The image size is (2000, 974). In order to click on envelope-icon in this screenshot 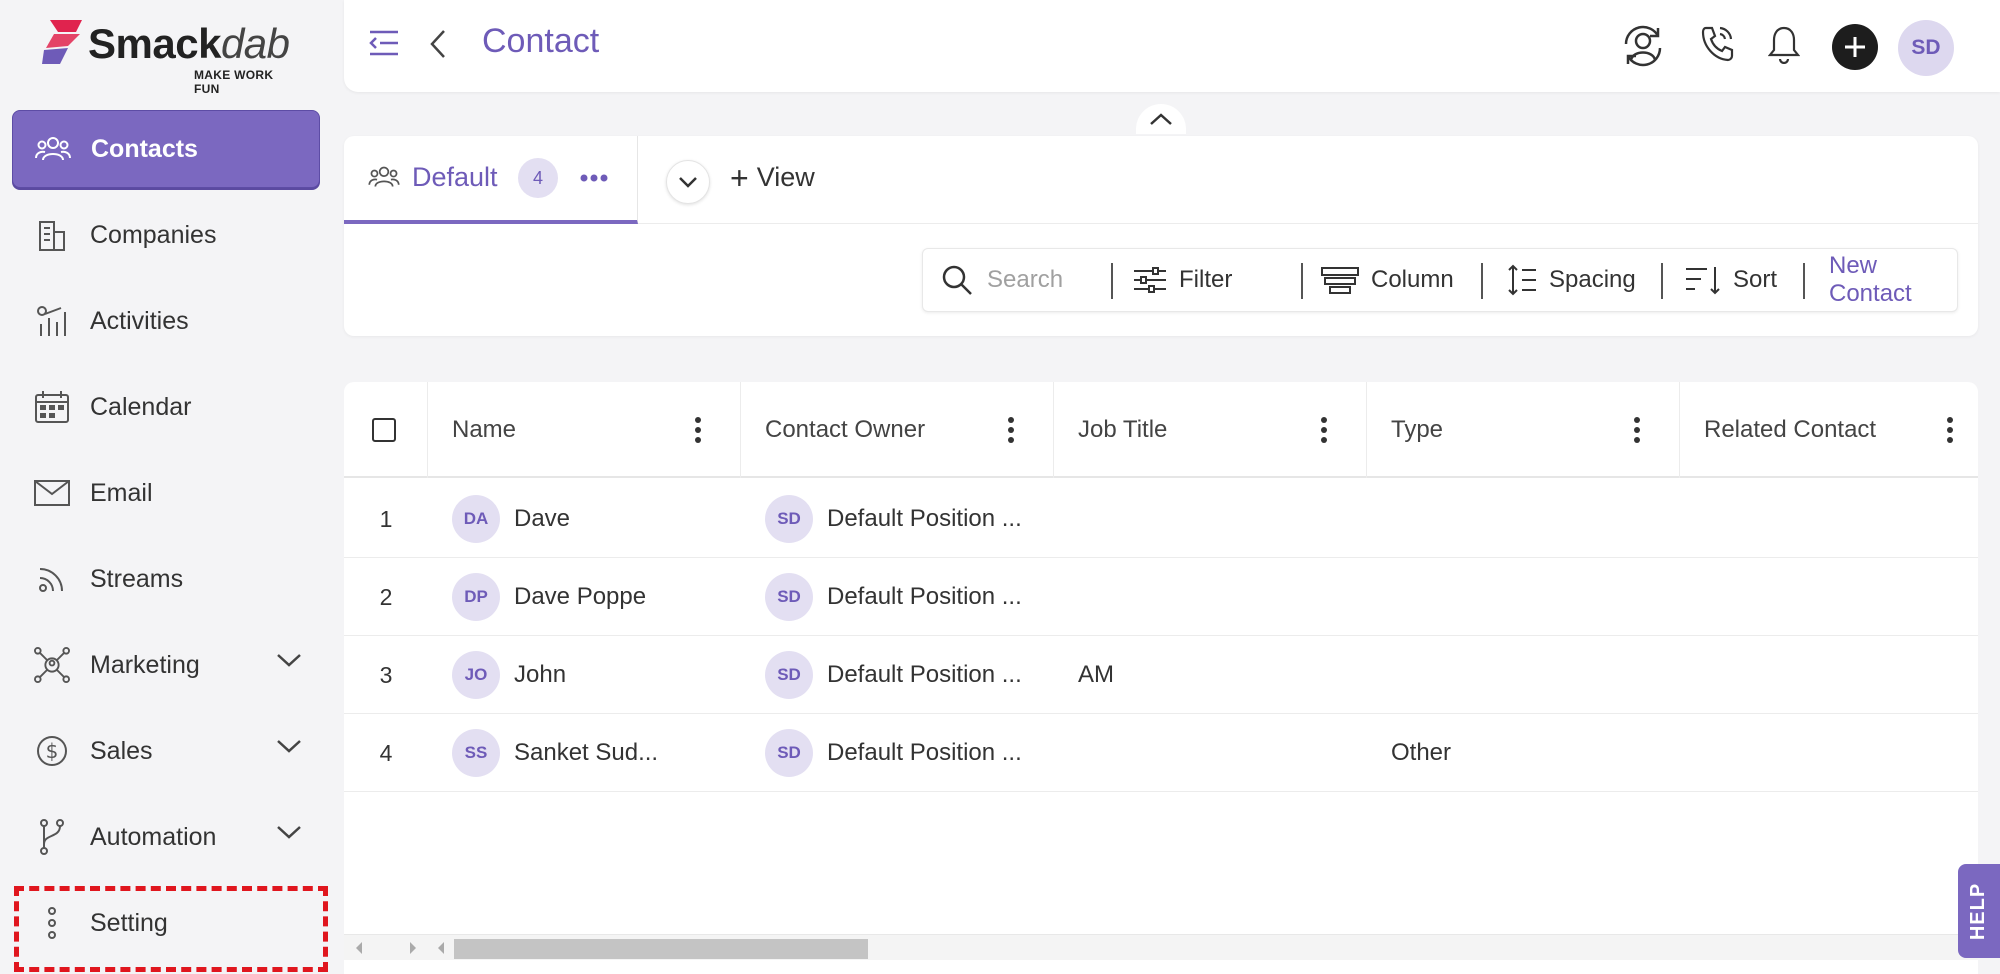, I will do `click(52, 493)`.